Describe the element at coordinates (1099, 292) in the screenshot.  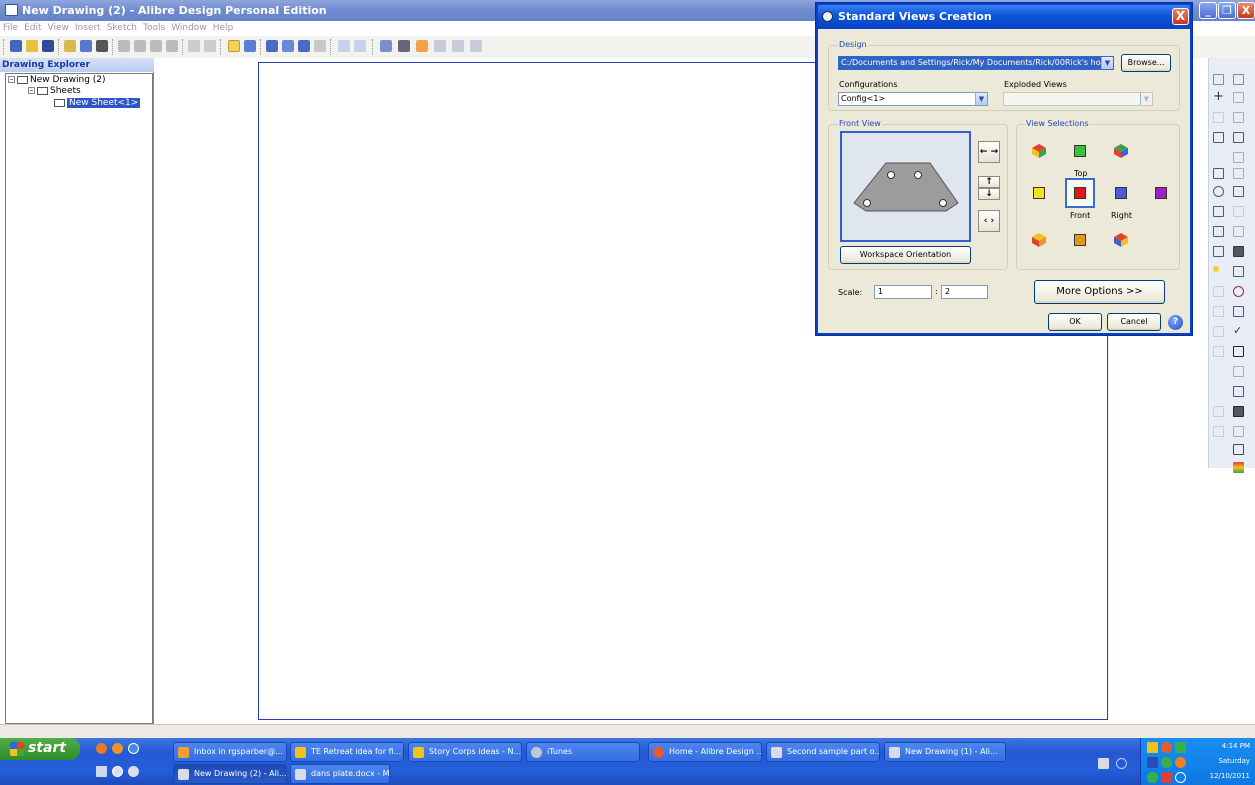
I see `more-options-button: More Options >>` at that location.